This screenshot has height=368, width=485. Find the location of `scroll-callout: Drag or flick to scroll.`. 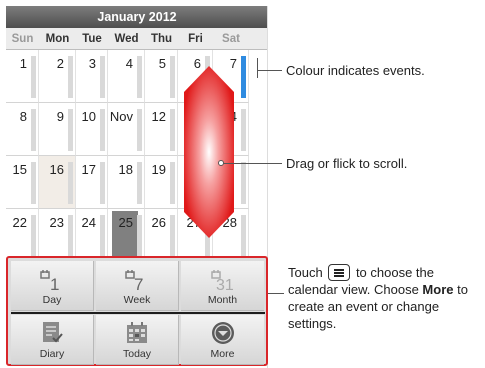

scroll-callout: Drag or flick to scroll. is located at coordinates (347, 163).